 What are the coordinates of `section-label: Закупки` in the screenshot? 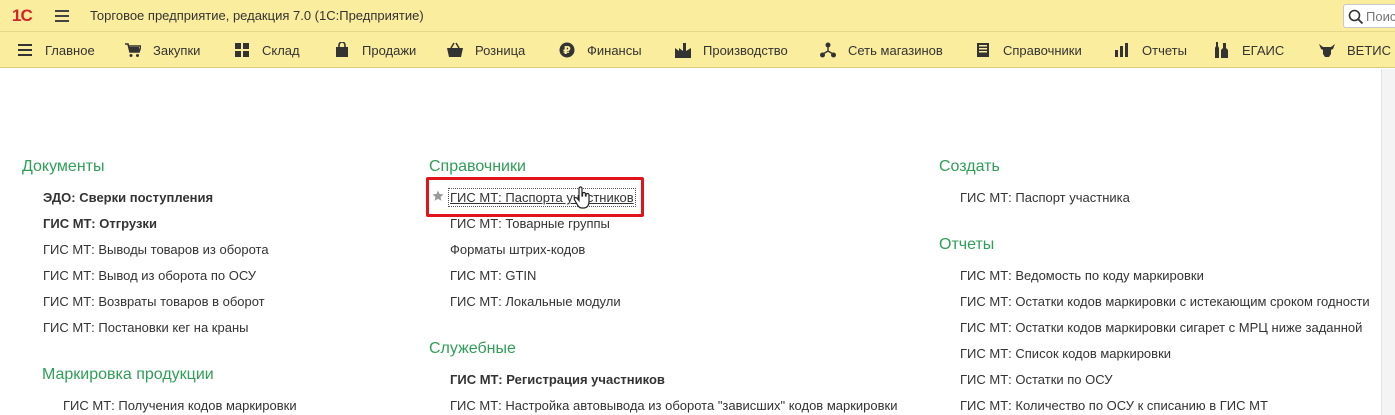 It's located at (177, 50).